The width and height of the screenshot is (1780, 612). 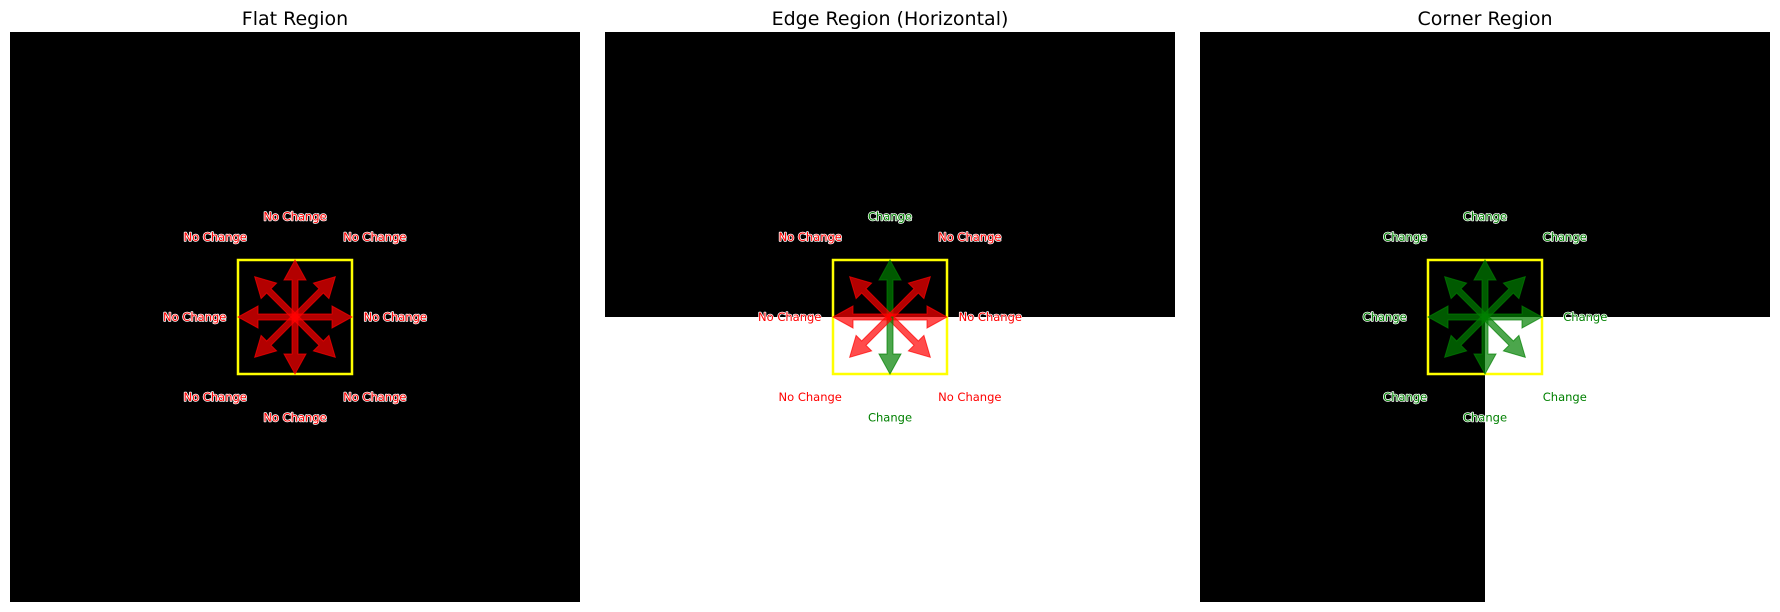 I want to click on direction-label-sw: Change, so click(x=1405, y=397).